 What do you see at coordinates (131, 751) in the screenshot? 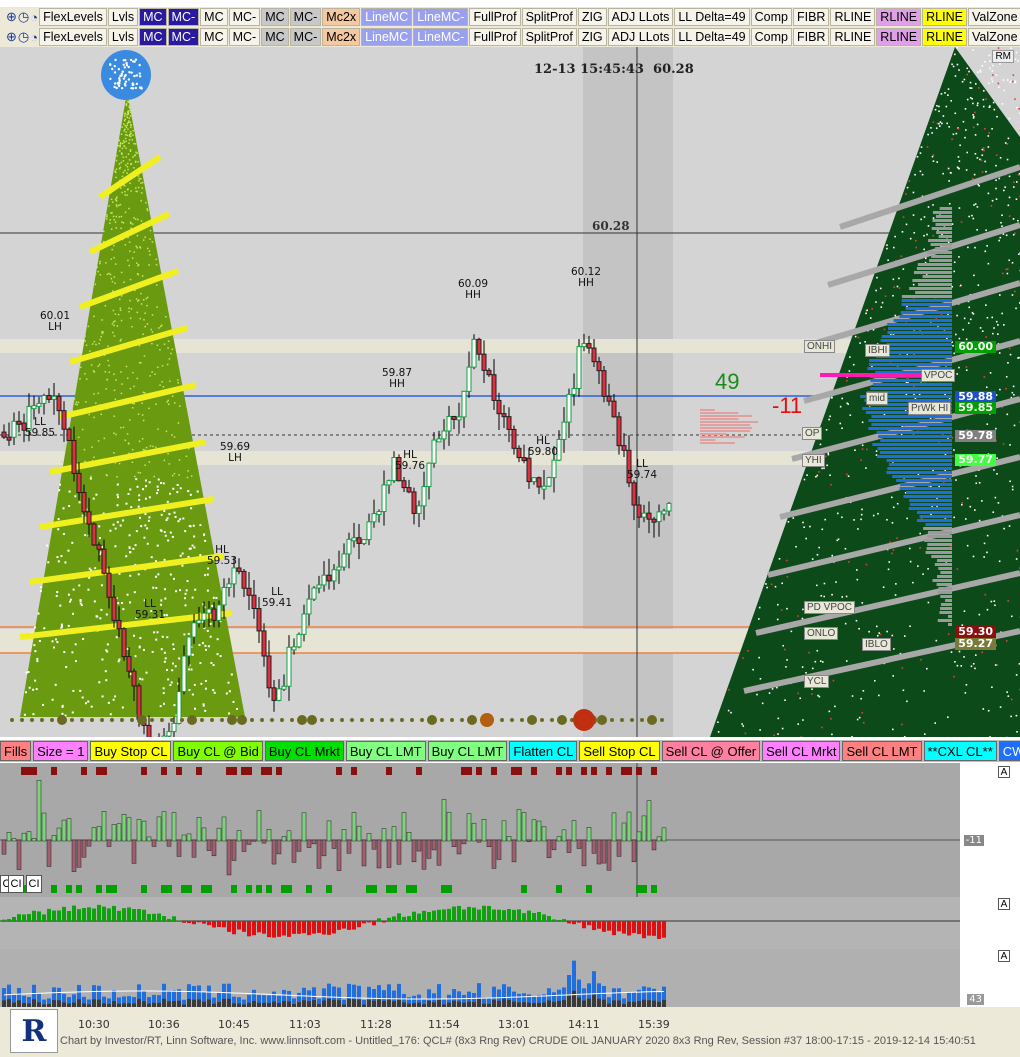
I see `order-button-buy-stop-cl: Buy Stop CL` at bounding box center [131, 751].